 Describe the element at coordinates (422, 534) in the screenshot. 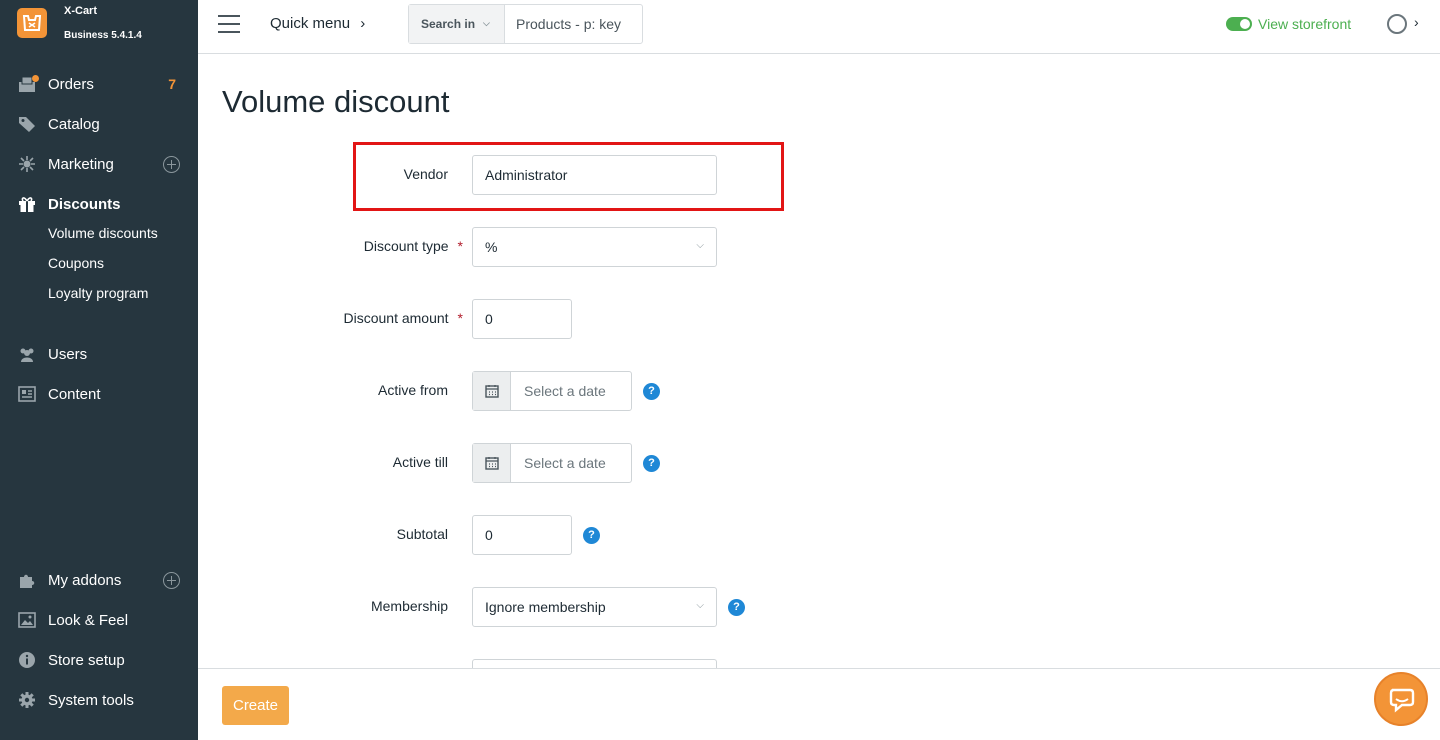

I see `subtotal-label: Subtotal` at that location.